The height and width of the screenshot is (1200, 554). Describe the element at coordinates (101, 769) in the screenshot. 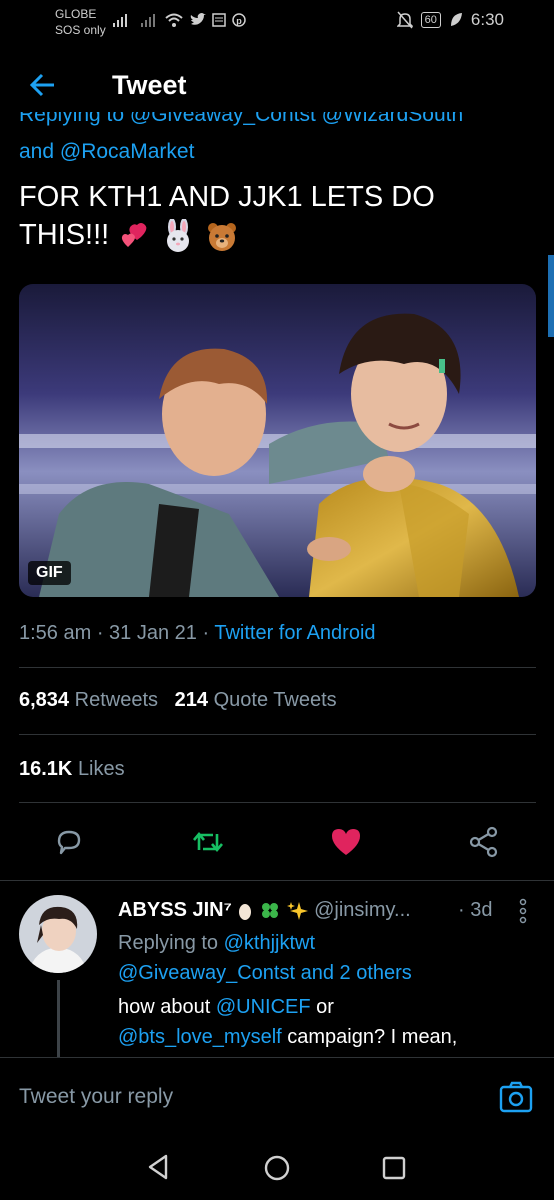

I see `likes-label: Likes` at that location.